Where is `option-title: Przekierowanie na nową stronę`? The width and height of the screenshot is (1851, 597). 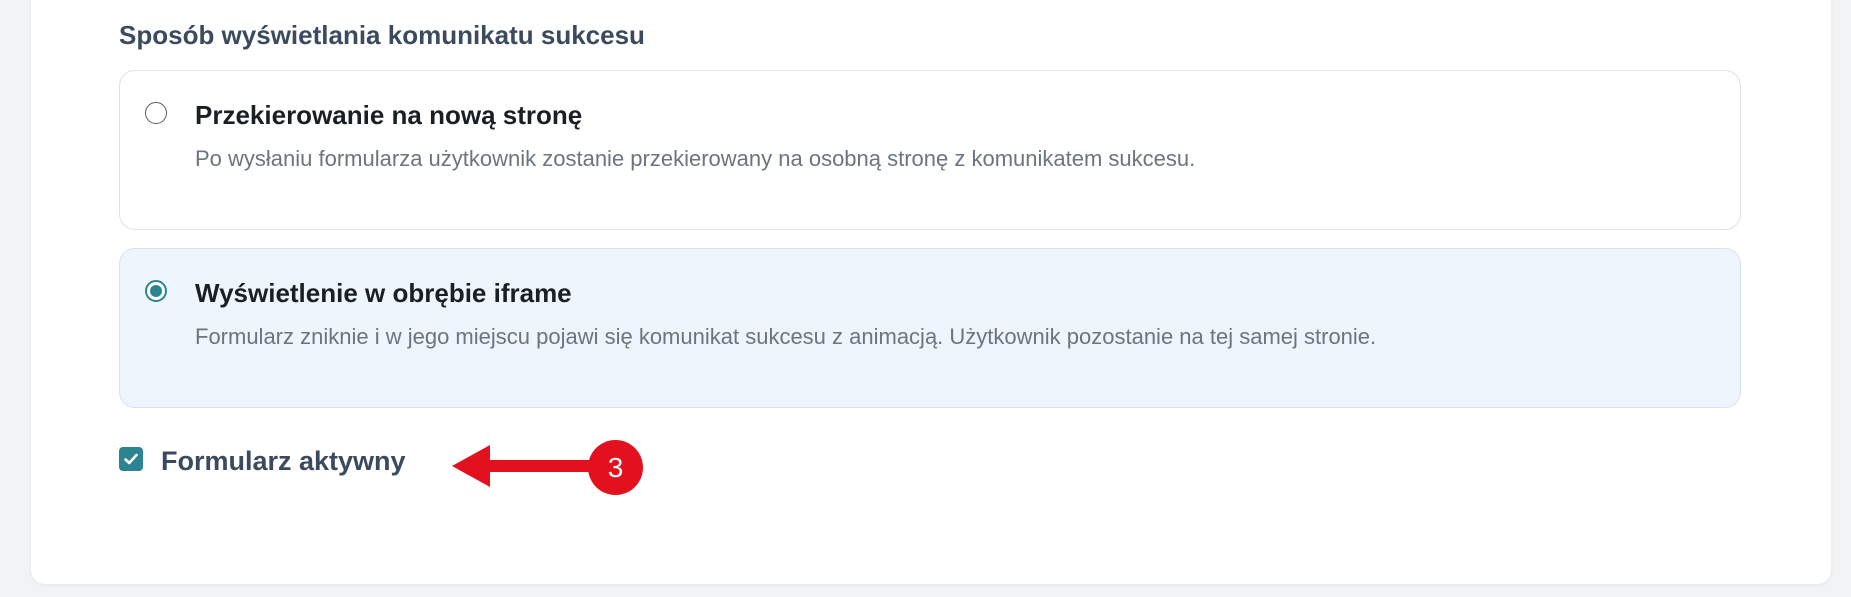 option-title: Przekierowanie na nową stronę is located at coordinates (389, 115).